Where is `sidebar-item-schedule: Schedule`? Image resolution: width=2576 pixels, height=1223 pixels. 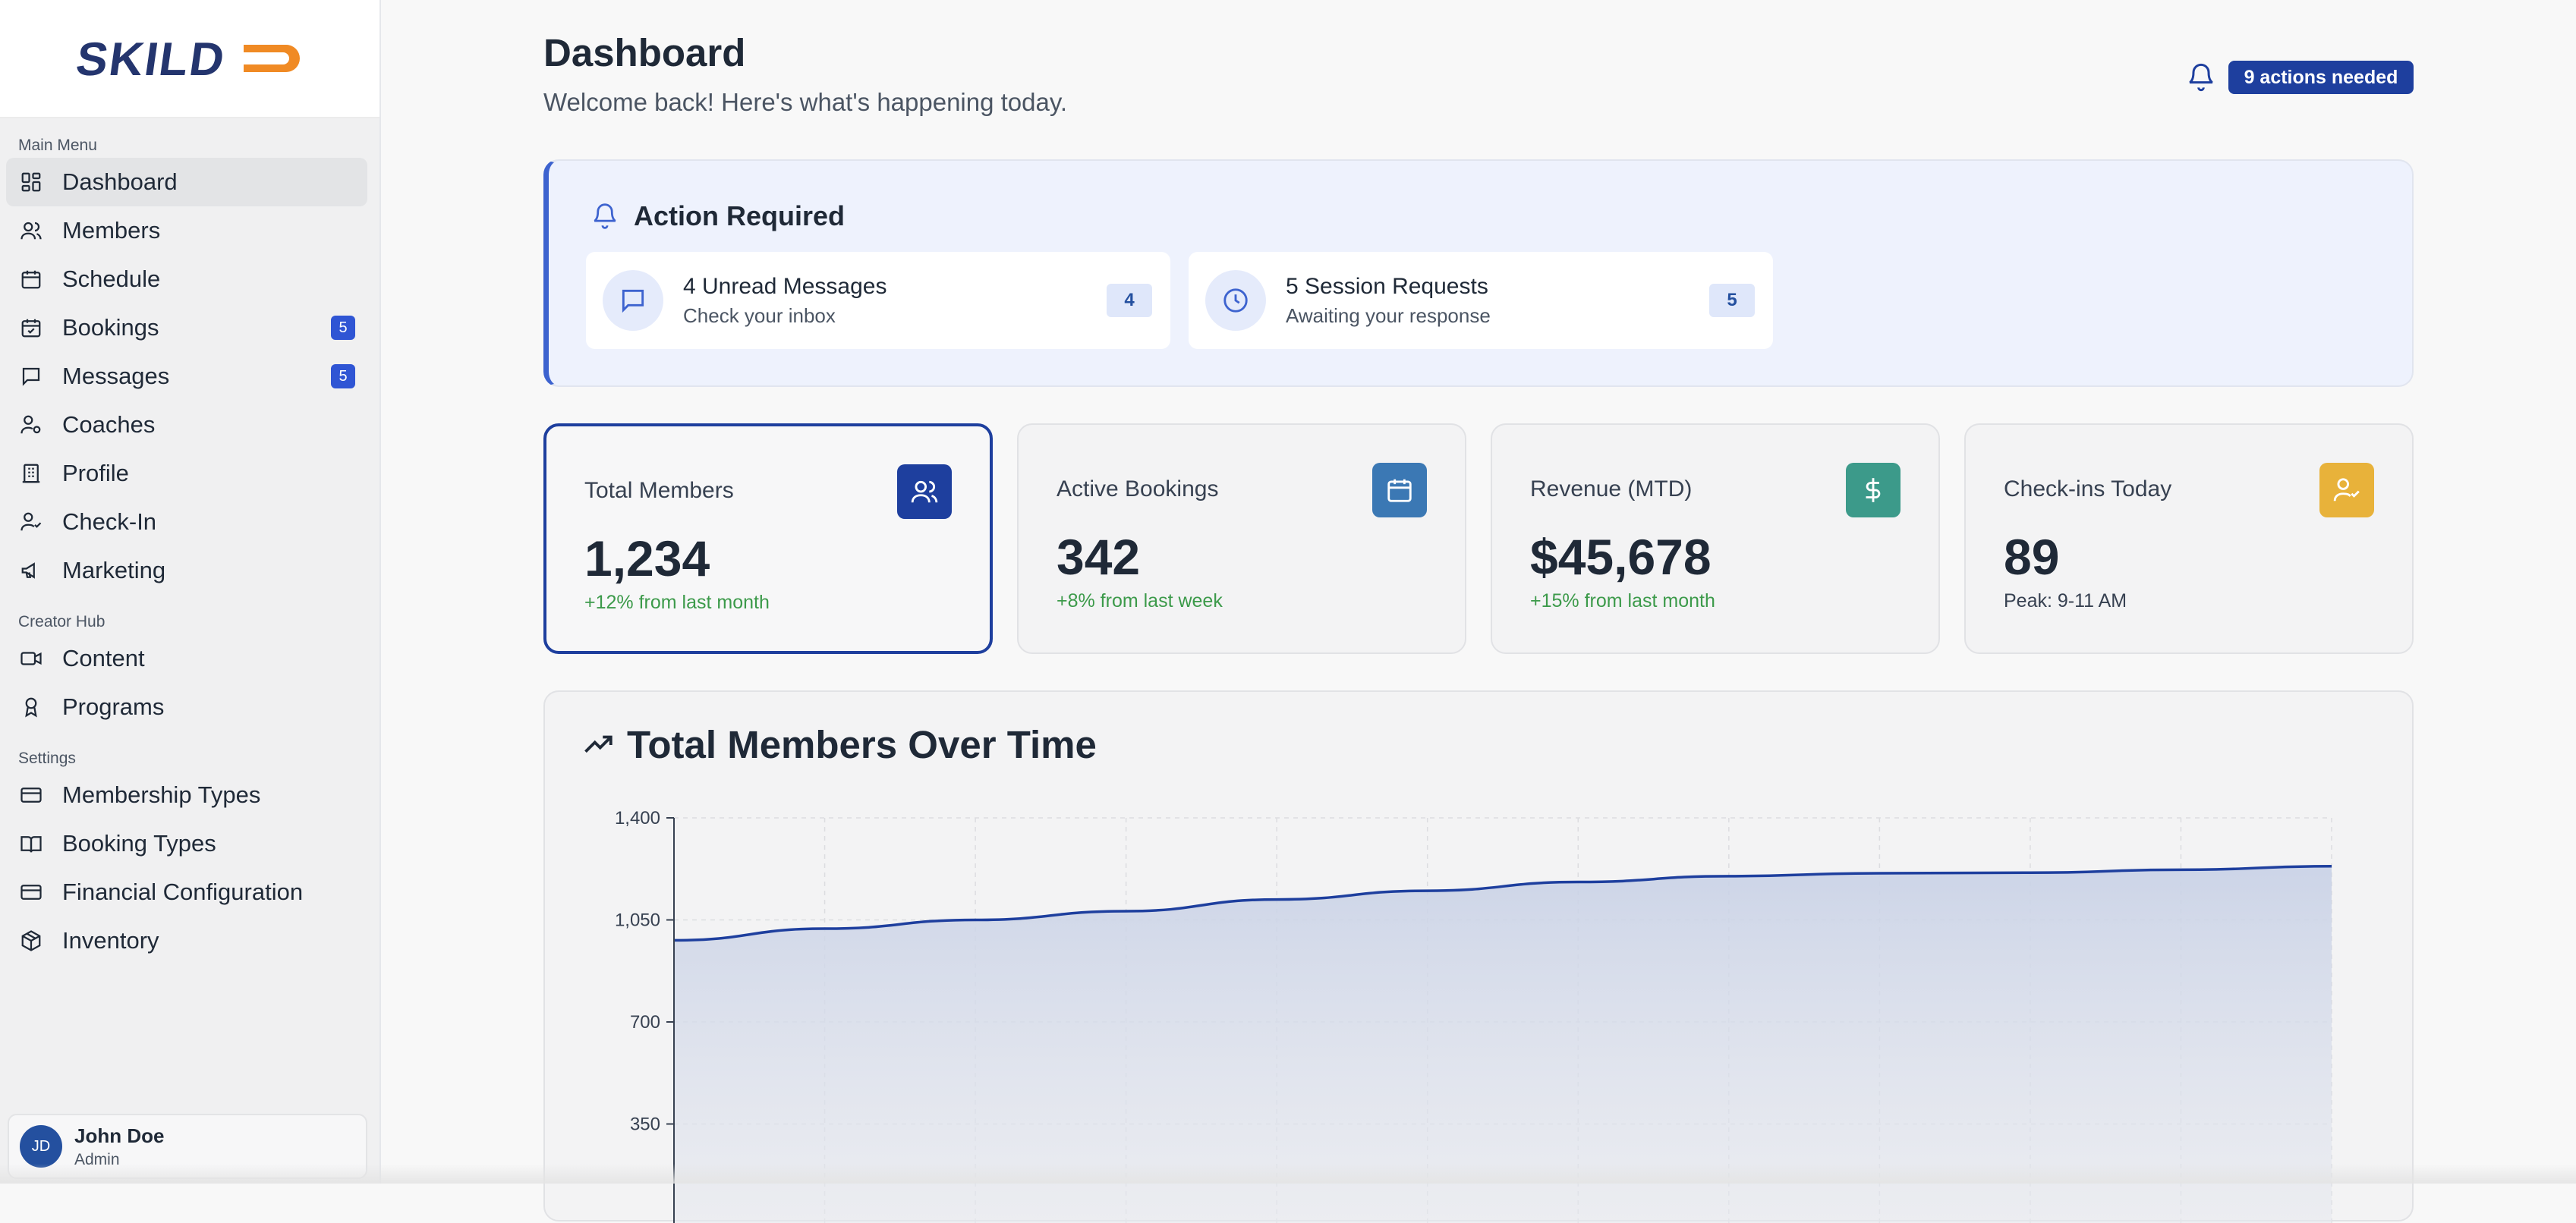 sidebar-item-schedule: Schedule is located at coordinates (186, 279).